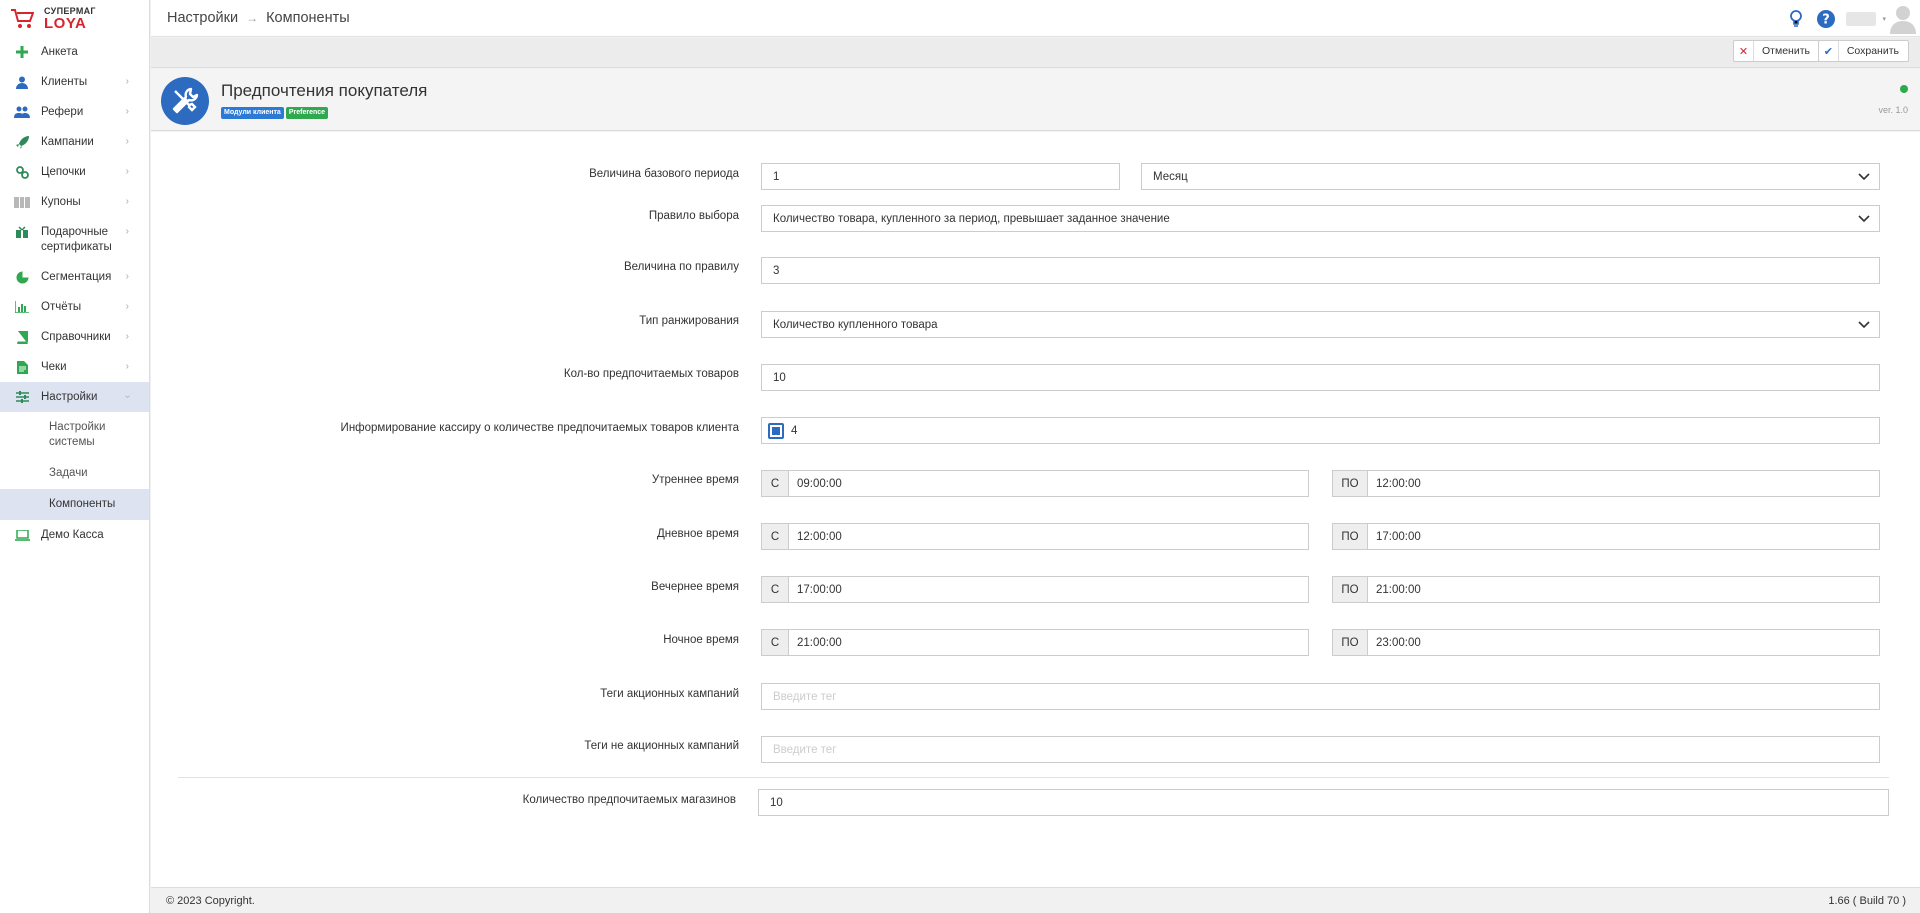 This screenshot has width=1920, height=913. What do you see at coordinates (681, 267) in the screenshot?
I see `rule-value-label: Величина по правилу` at bounding box center [681, 267].